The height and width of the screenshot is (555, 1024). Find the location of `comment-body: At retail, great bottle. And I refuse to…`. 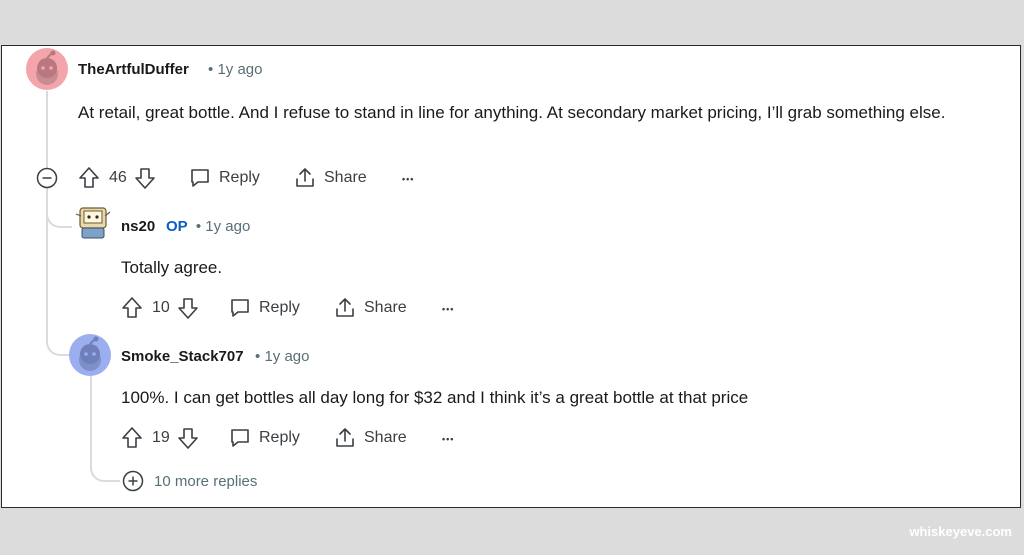

comment-body: At retail, great bottle. And I refuse to… is located at coordinates (512, 112).